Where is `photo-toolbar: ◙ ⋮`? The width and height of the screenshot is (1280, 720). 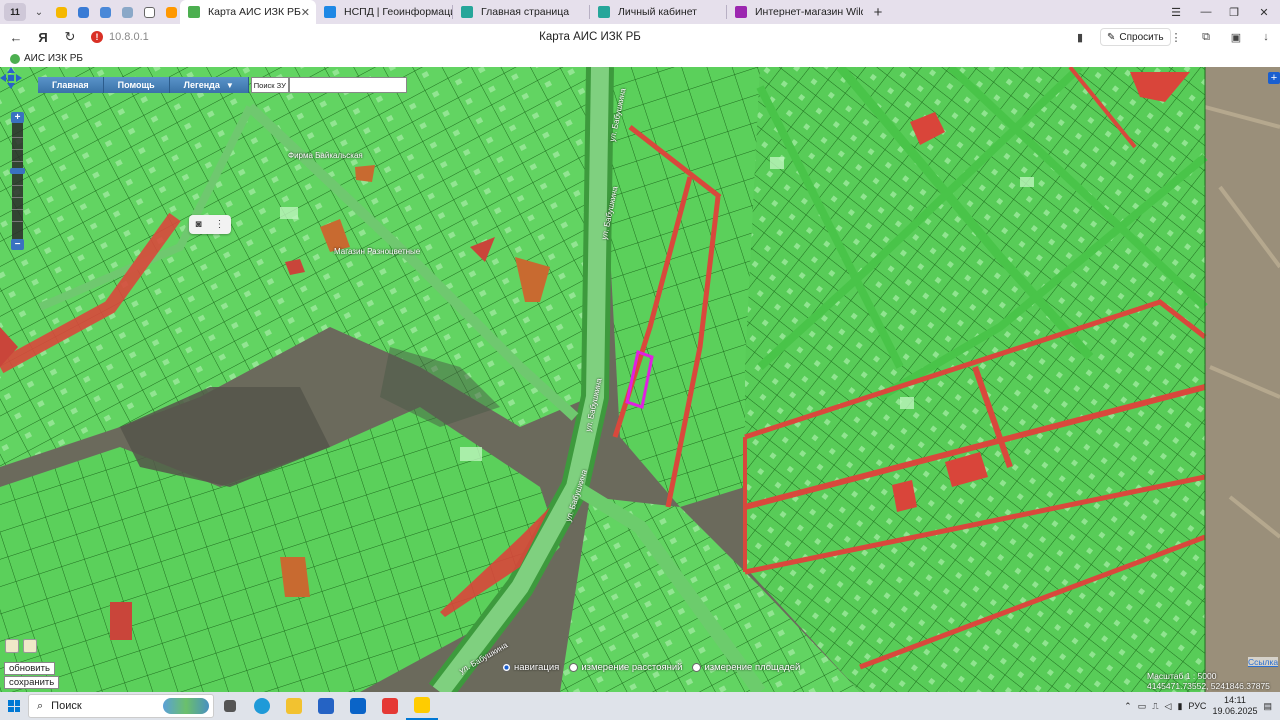
photo-toolbar: ◙ ⋮ is located at coordinates (210, 224).